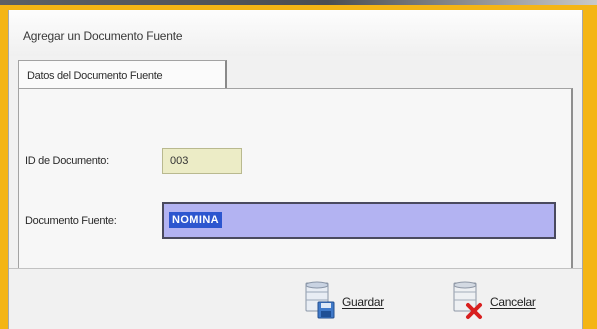 The image size is (597, 329). Describe the element at coordinates (468, 300) in the screenshot. I see `database-cancel-icon` at that location.